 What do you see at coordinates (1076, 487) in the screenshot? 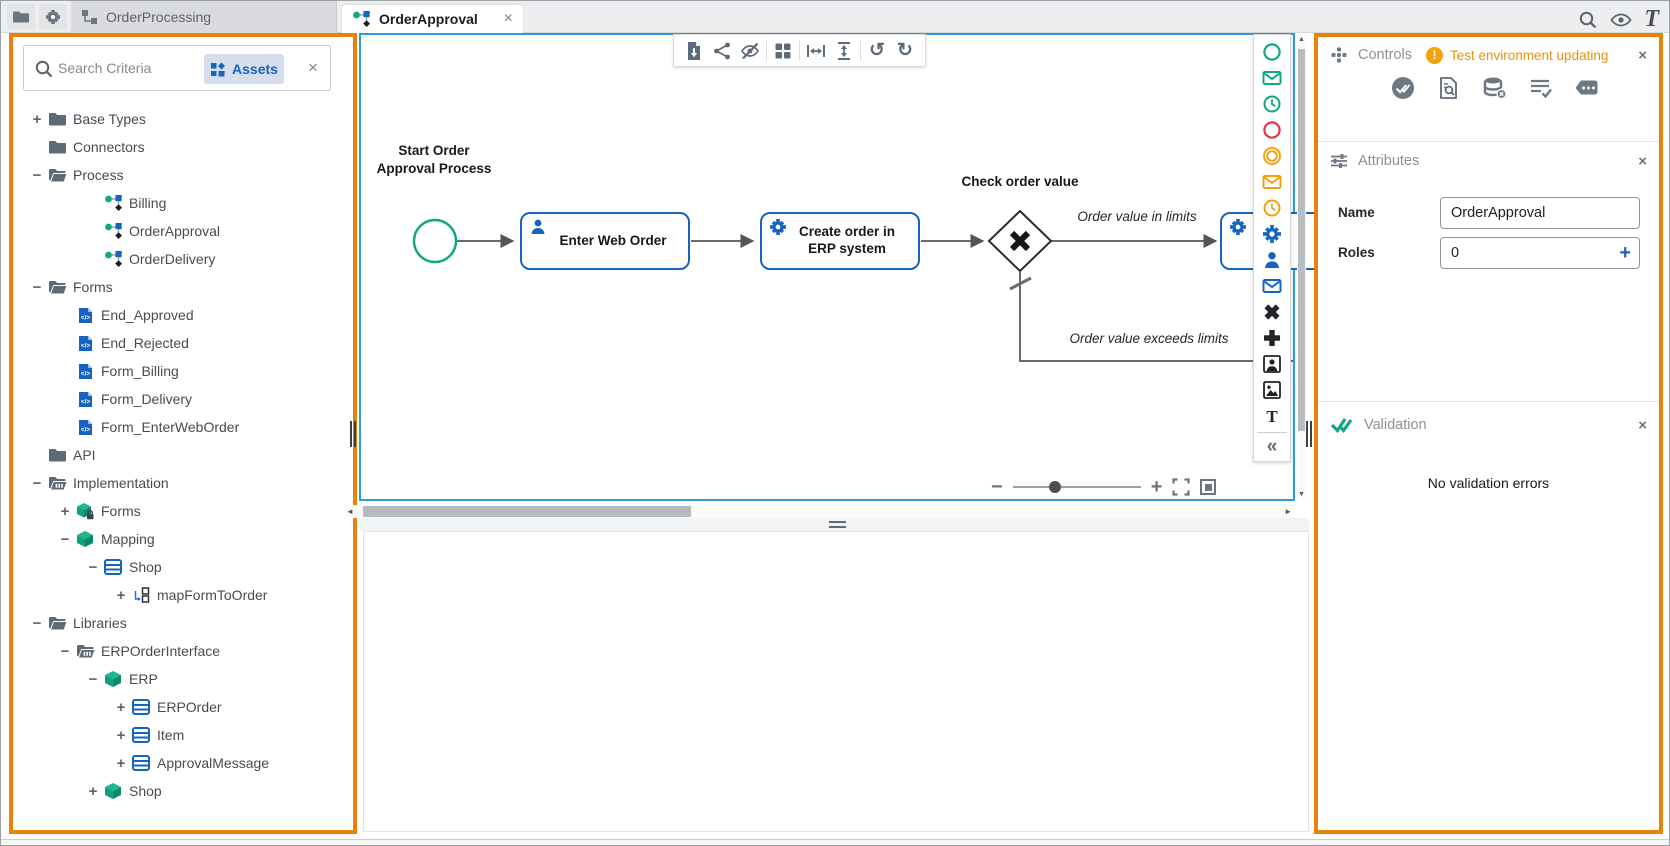
I see `zoom-slider` at bounding box center [1076, 487].